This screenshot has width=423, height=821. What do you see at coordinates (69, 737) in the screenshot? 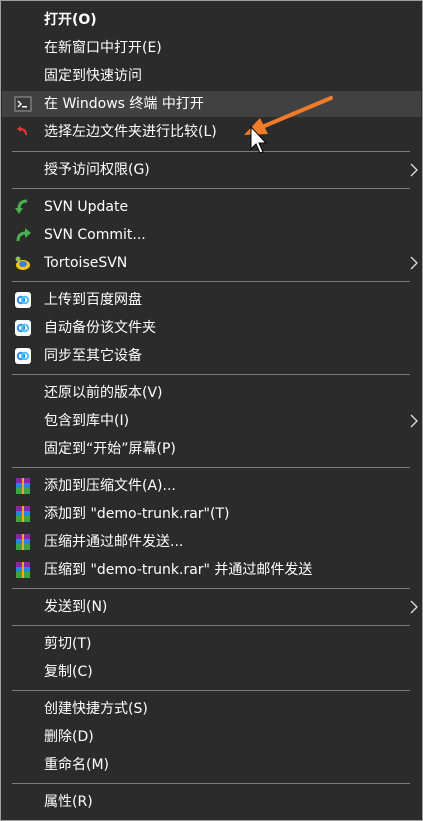
I see `menu-item-label: 删除(D)` at bounding box center [69, 737].